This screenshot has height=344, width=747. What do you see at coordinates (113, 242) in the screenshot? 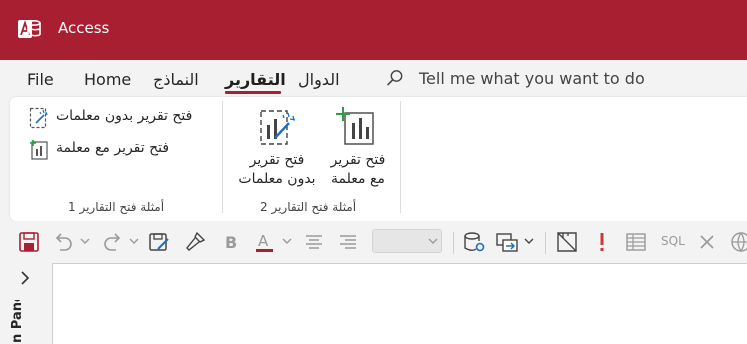
I see `redo-icon` at bounding box center [113, 242].